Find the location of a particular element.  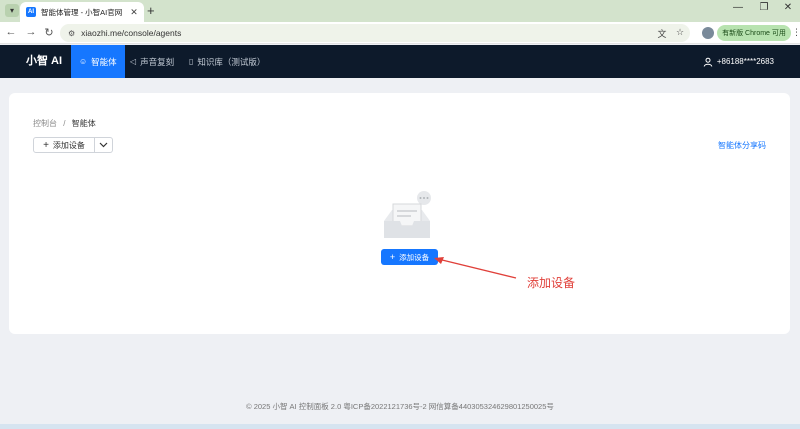

address-bar: ⚙ xiaozhi.me/console/agents is located at coordinates (375, 33).